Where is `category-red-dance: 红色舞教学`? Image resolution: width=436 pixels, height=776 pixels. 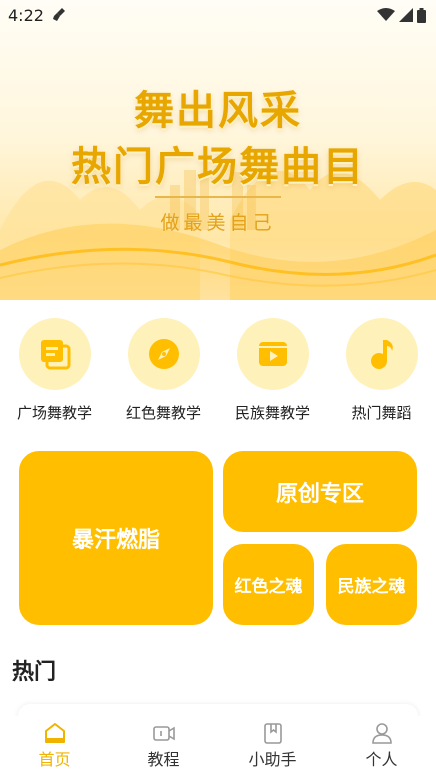
category-red-dance: 红色舞教学 is located at coordinates (163, 370).